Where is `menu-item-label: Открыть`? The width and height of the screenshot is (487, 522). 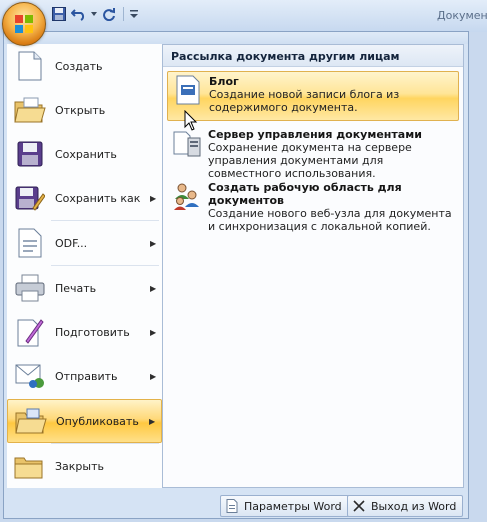 menu-item-label: Открыть is located at coordinates (80, 110).